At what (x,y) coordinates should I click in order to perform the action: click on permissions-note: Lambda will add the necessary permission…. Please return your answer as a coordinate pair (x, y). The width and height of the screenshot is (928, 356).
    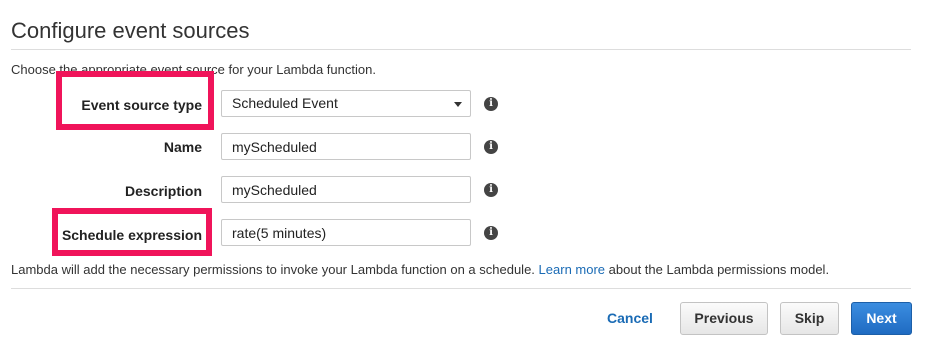
    Looking at the image, I should click on (420, 269).